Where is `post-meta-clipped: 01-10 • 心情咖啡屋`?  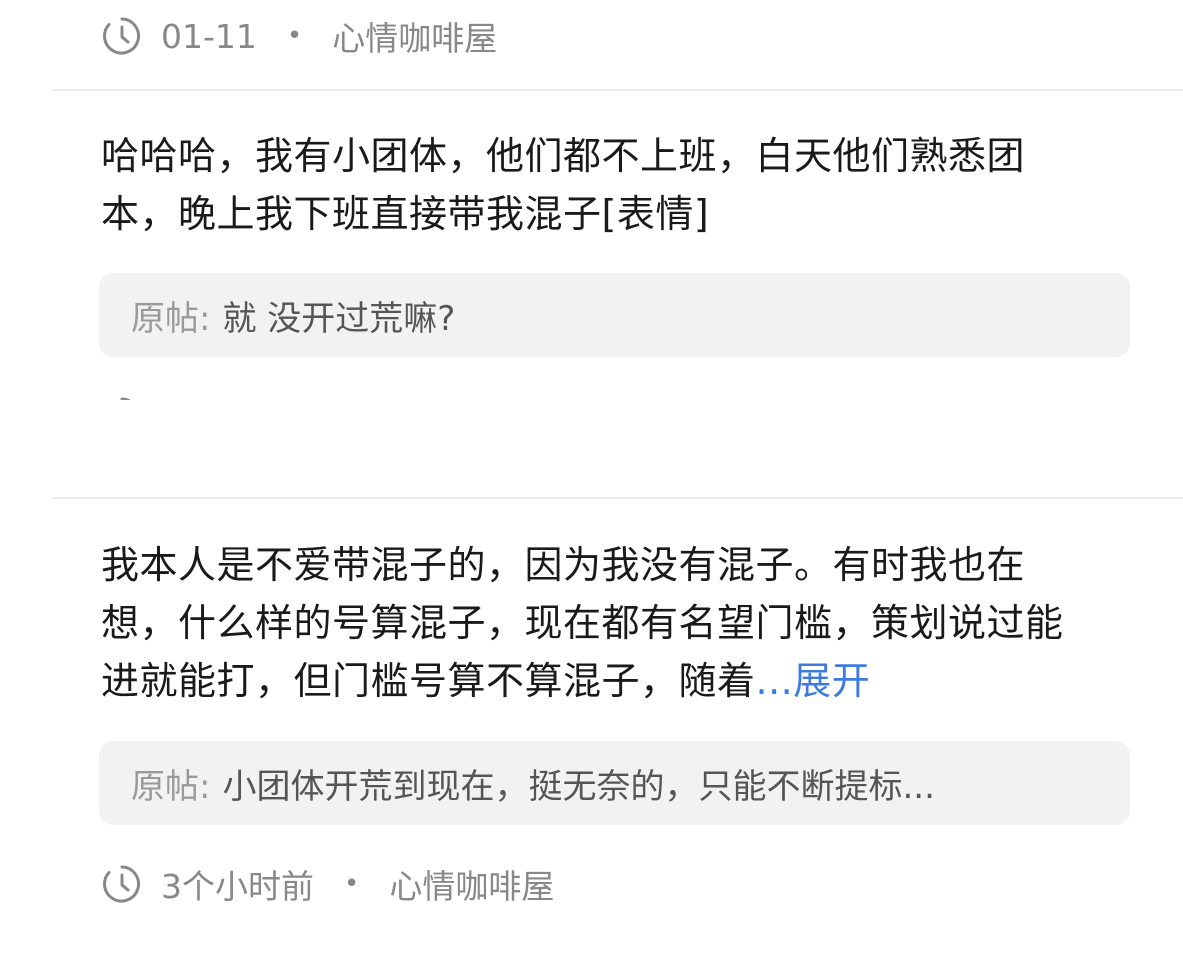
post-meta-clipped: 01-10 • 心情咖啡屋 is located at coordinates (401, 389).